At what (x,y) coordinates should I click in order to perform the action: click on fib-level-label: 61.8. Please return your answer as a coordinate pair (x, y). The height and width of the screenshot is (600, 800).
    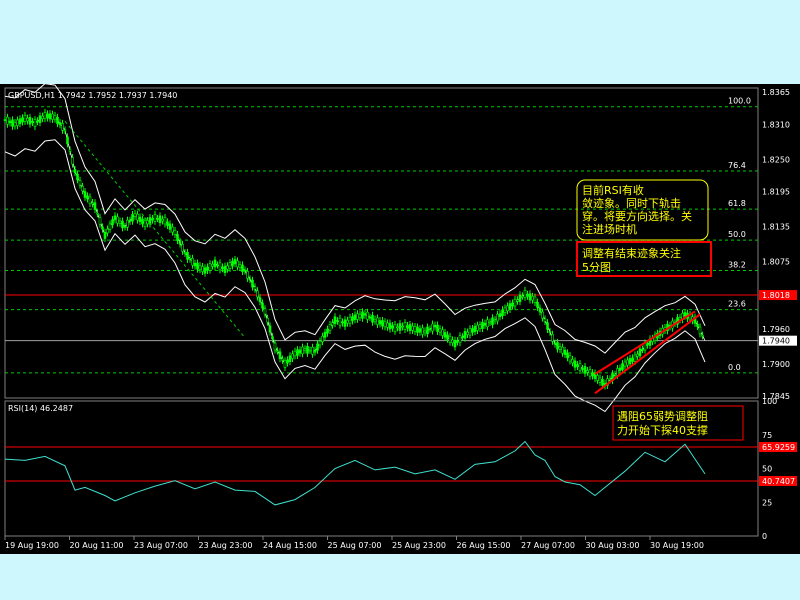
    Looking at the image, I should click on (737, 203).